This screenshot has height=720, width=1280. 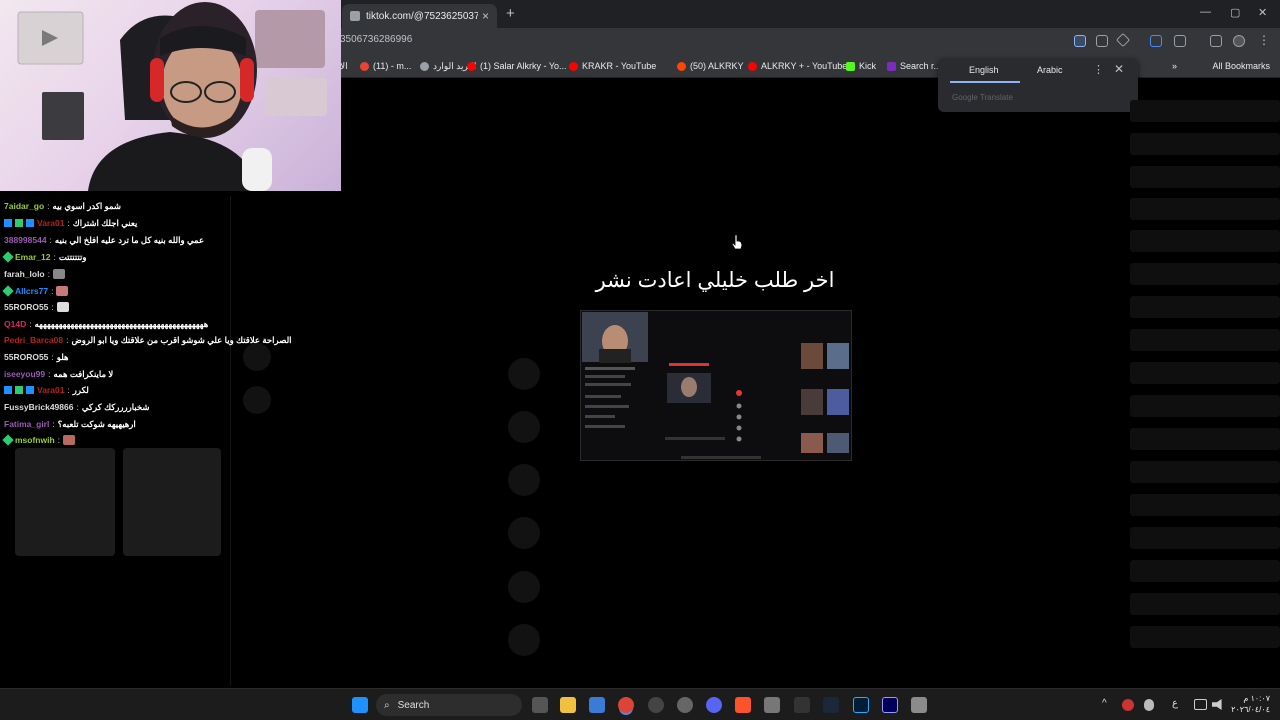 I want to click on task-view-icon, so click(x=540, y=705).